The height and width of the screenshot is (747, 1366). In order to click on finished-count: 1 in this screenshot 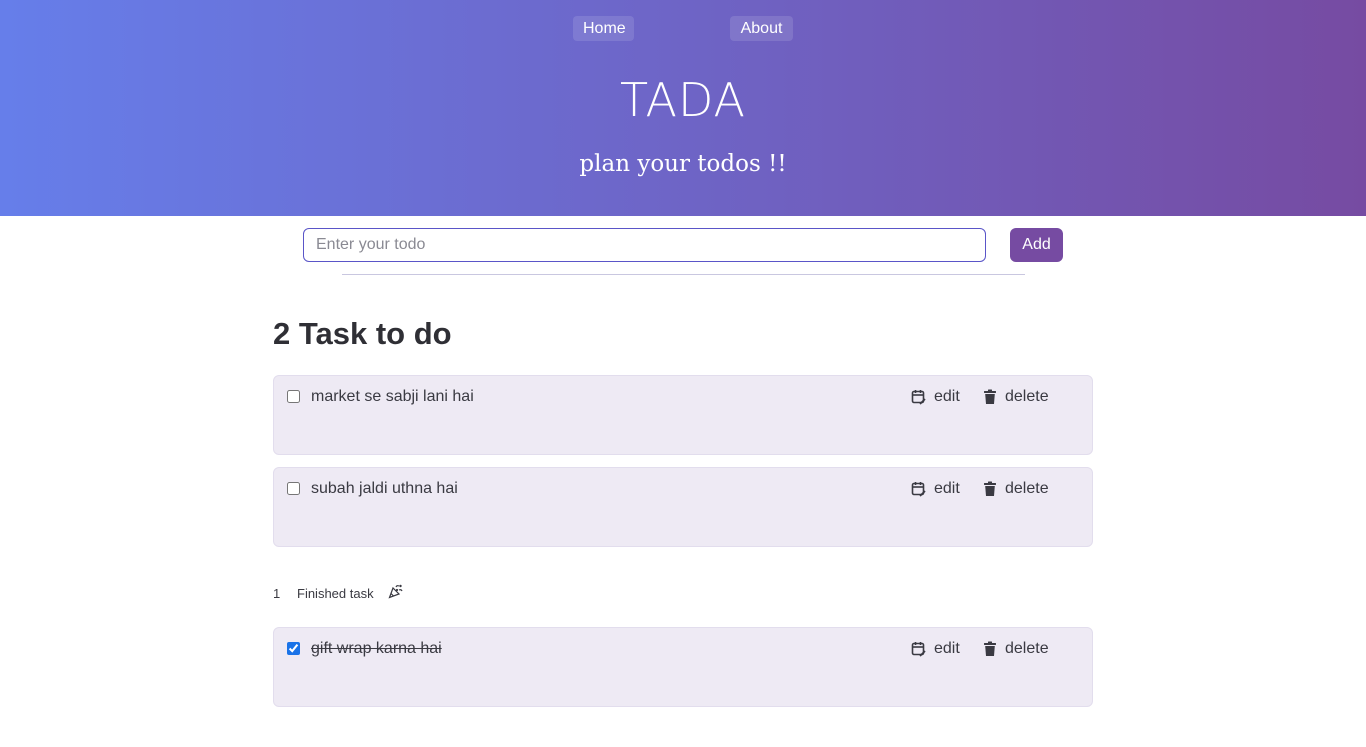, I will do `click(277, 593)`.